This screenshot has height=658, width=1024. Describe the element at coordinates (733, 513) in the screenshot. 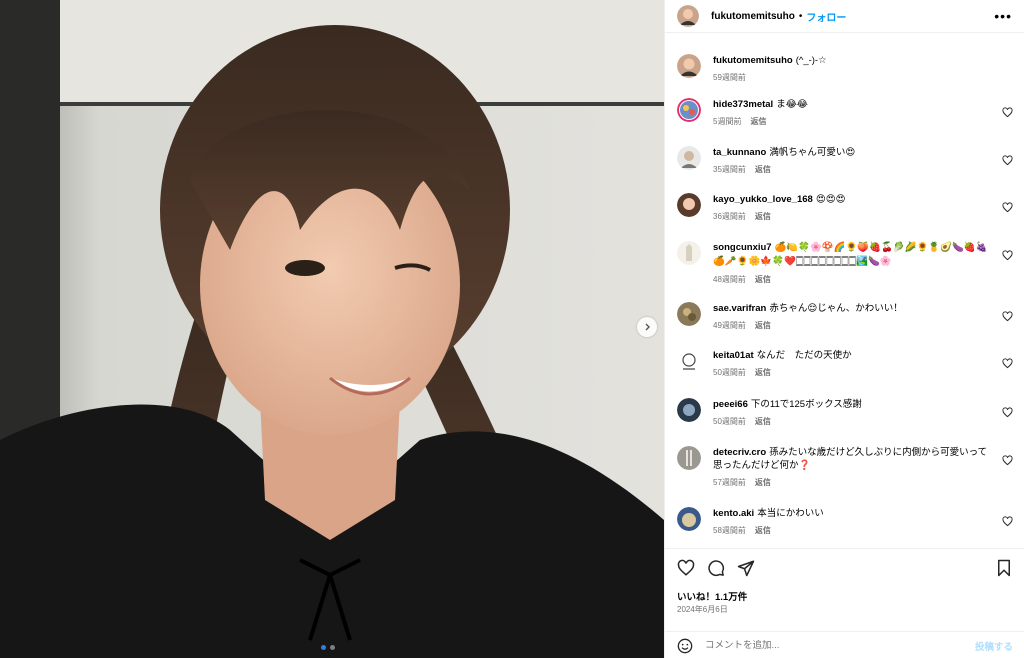

I see `comment-username: kento.aki` at that location.